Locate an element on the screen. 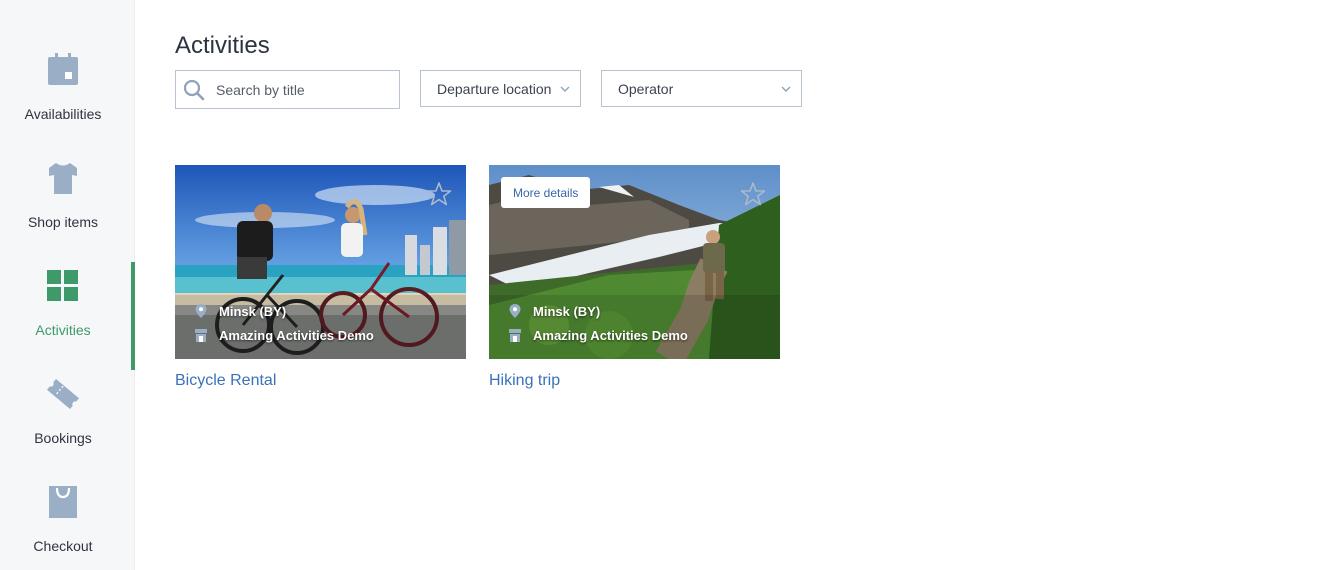  more-details-button: More details is located at coordinates (546, 192).